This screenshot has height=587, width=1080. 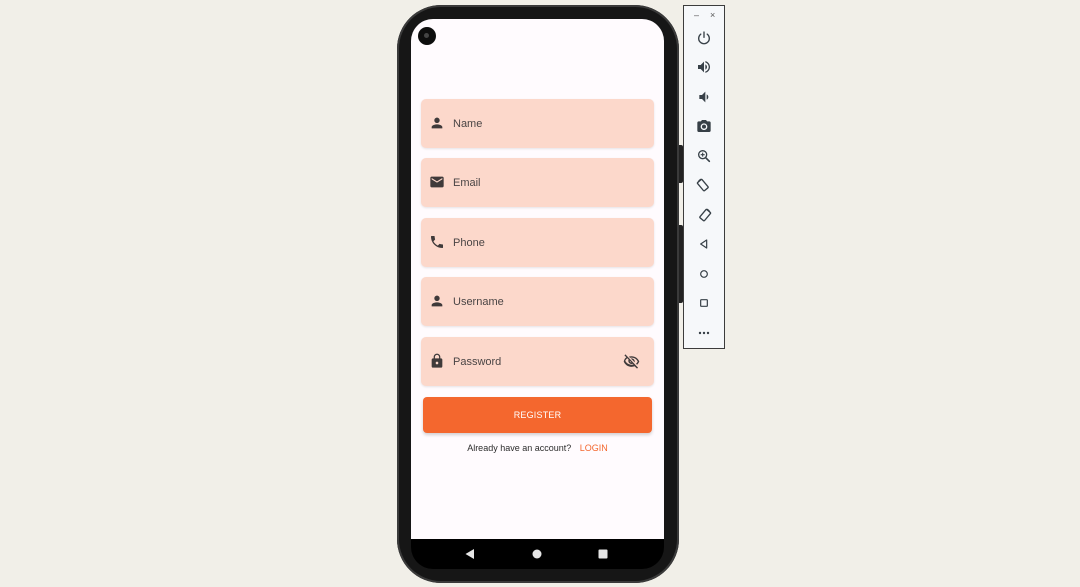 I want to click on system-nav-bar, so click(x=537, y=554).